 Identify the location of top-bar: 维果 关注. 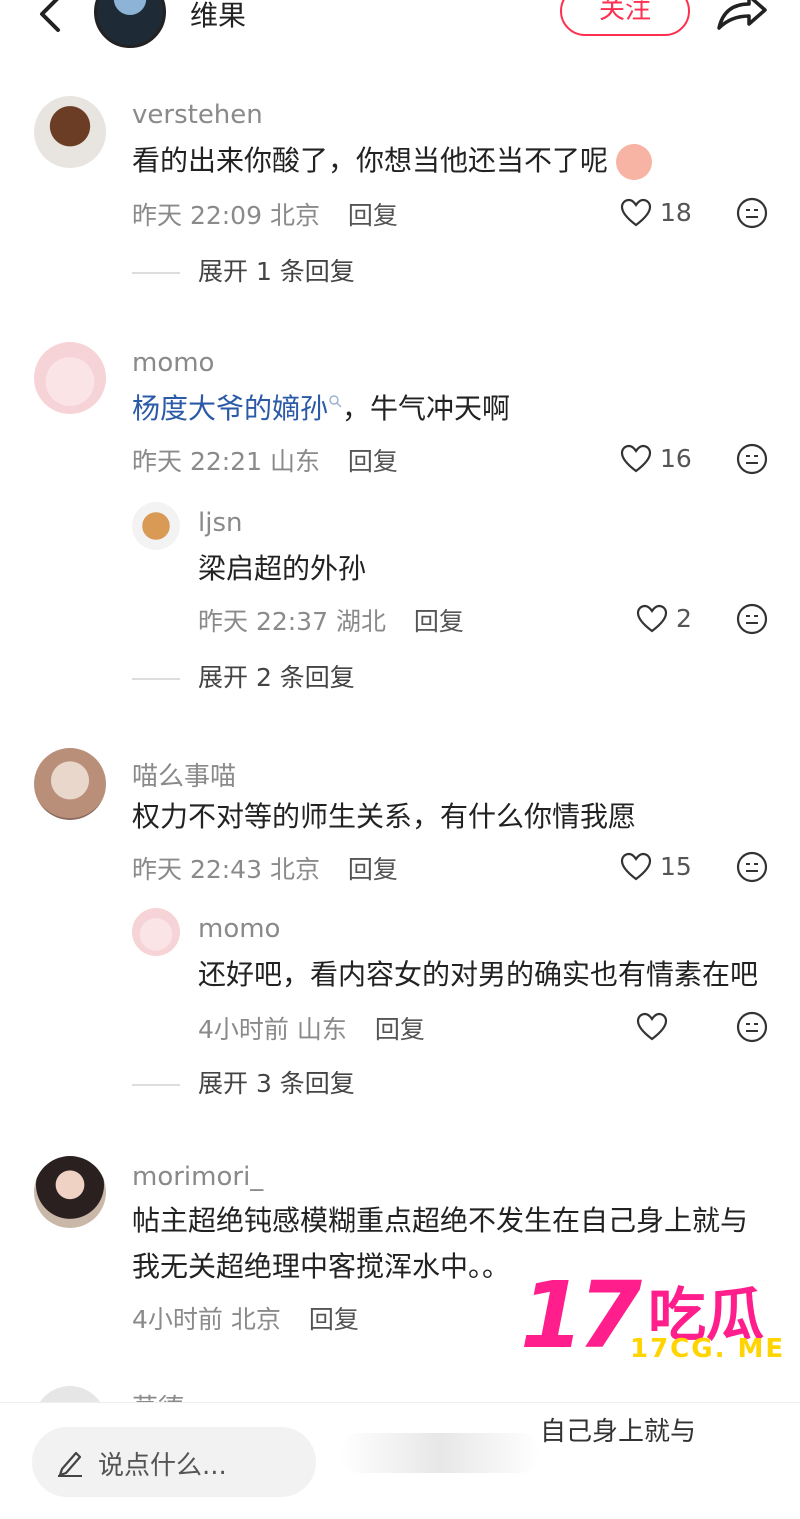
(400, 24).